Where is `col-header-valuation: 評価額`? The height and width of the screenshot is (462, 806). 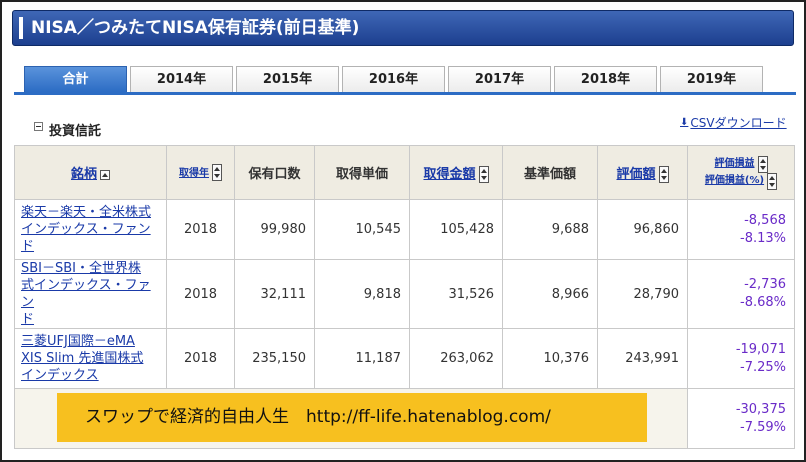 col-header-valuation: 評価額 is located at coordinates (642, 172).